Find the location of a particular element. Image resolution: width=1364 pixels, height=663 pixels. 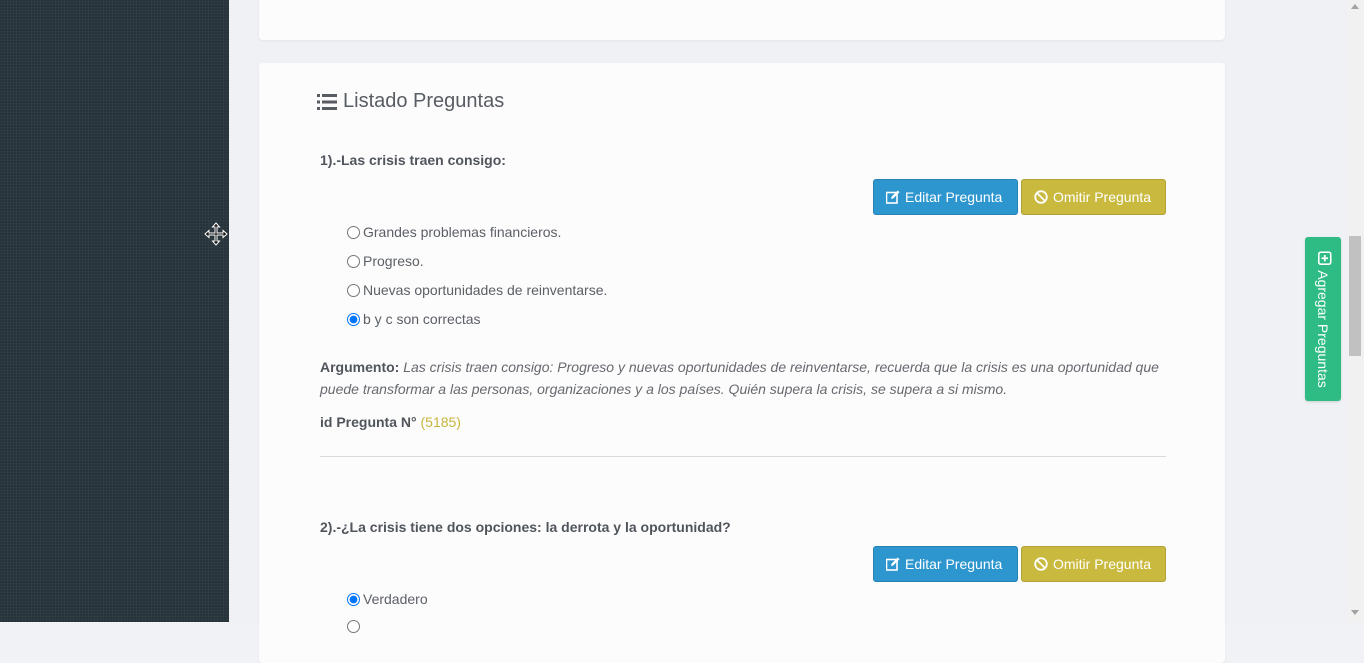

question-1-option-b: Progreso. is located at coordinates (385, 261).